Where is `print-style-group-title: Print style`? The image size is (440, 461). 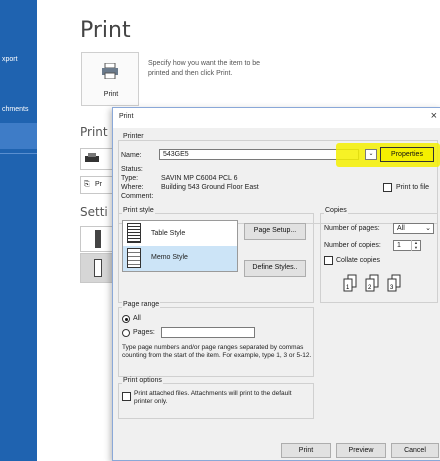 print-style-group-title: Print style is located at coordinates (138, 210).